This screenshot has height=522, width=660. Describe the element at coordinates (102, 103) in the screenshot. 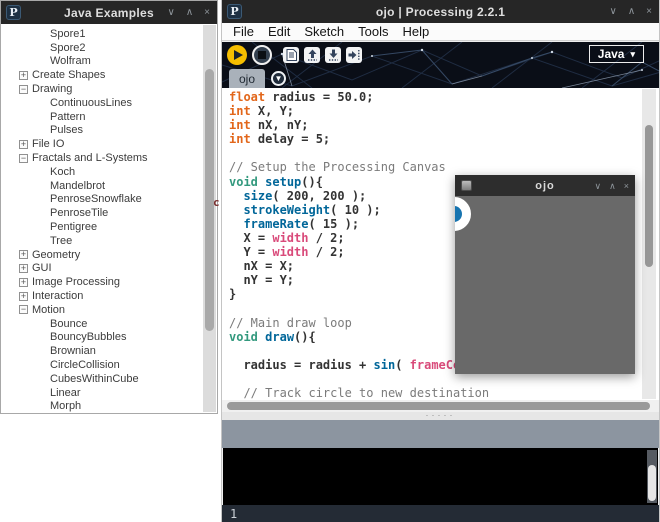

I see `tree-item-continuouslines: ContinuousLines` at that location.